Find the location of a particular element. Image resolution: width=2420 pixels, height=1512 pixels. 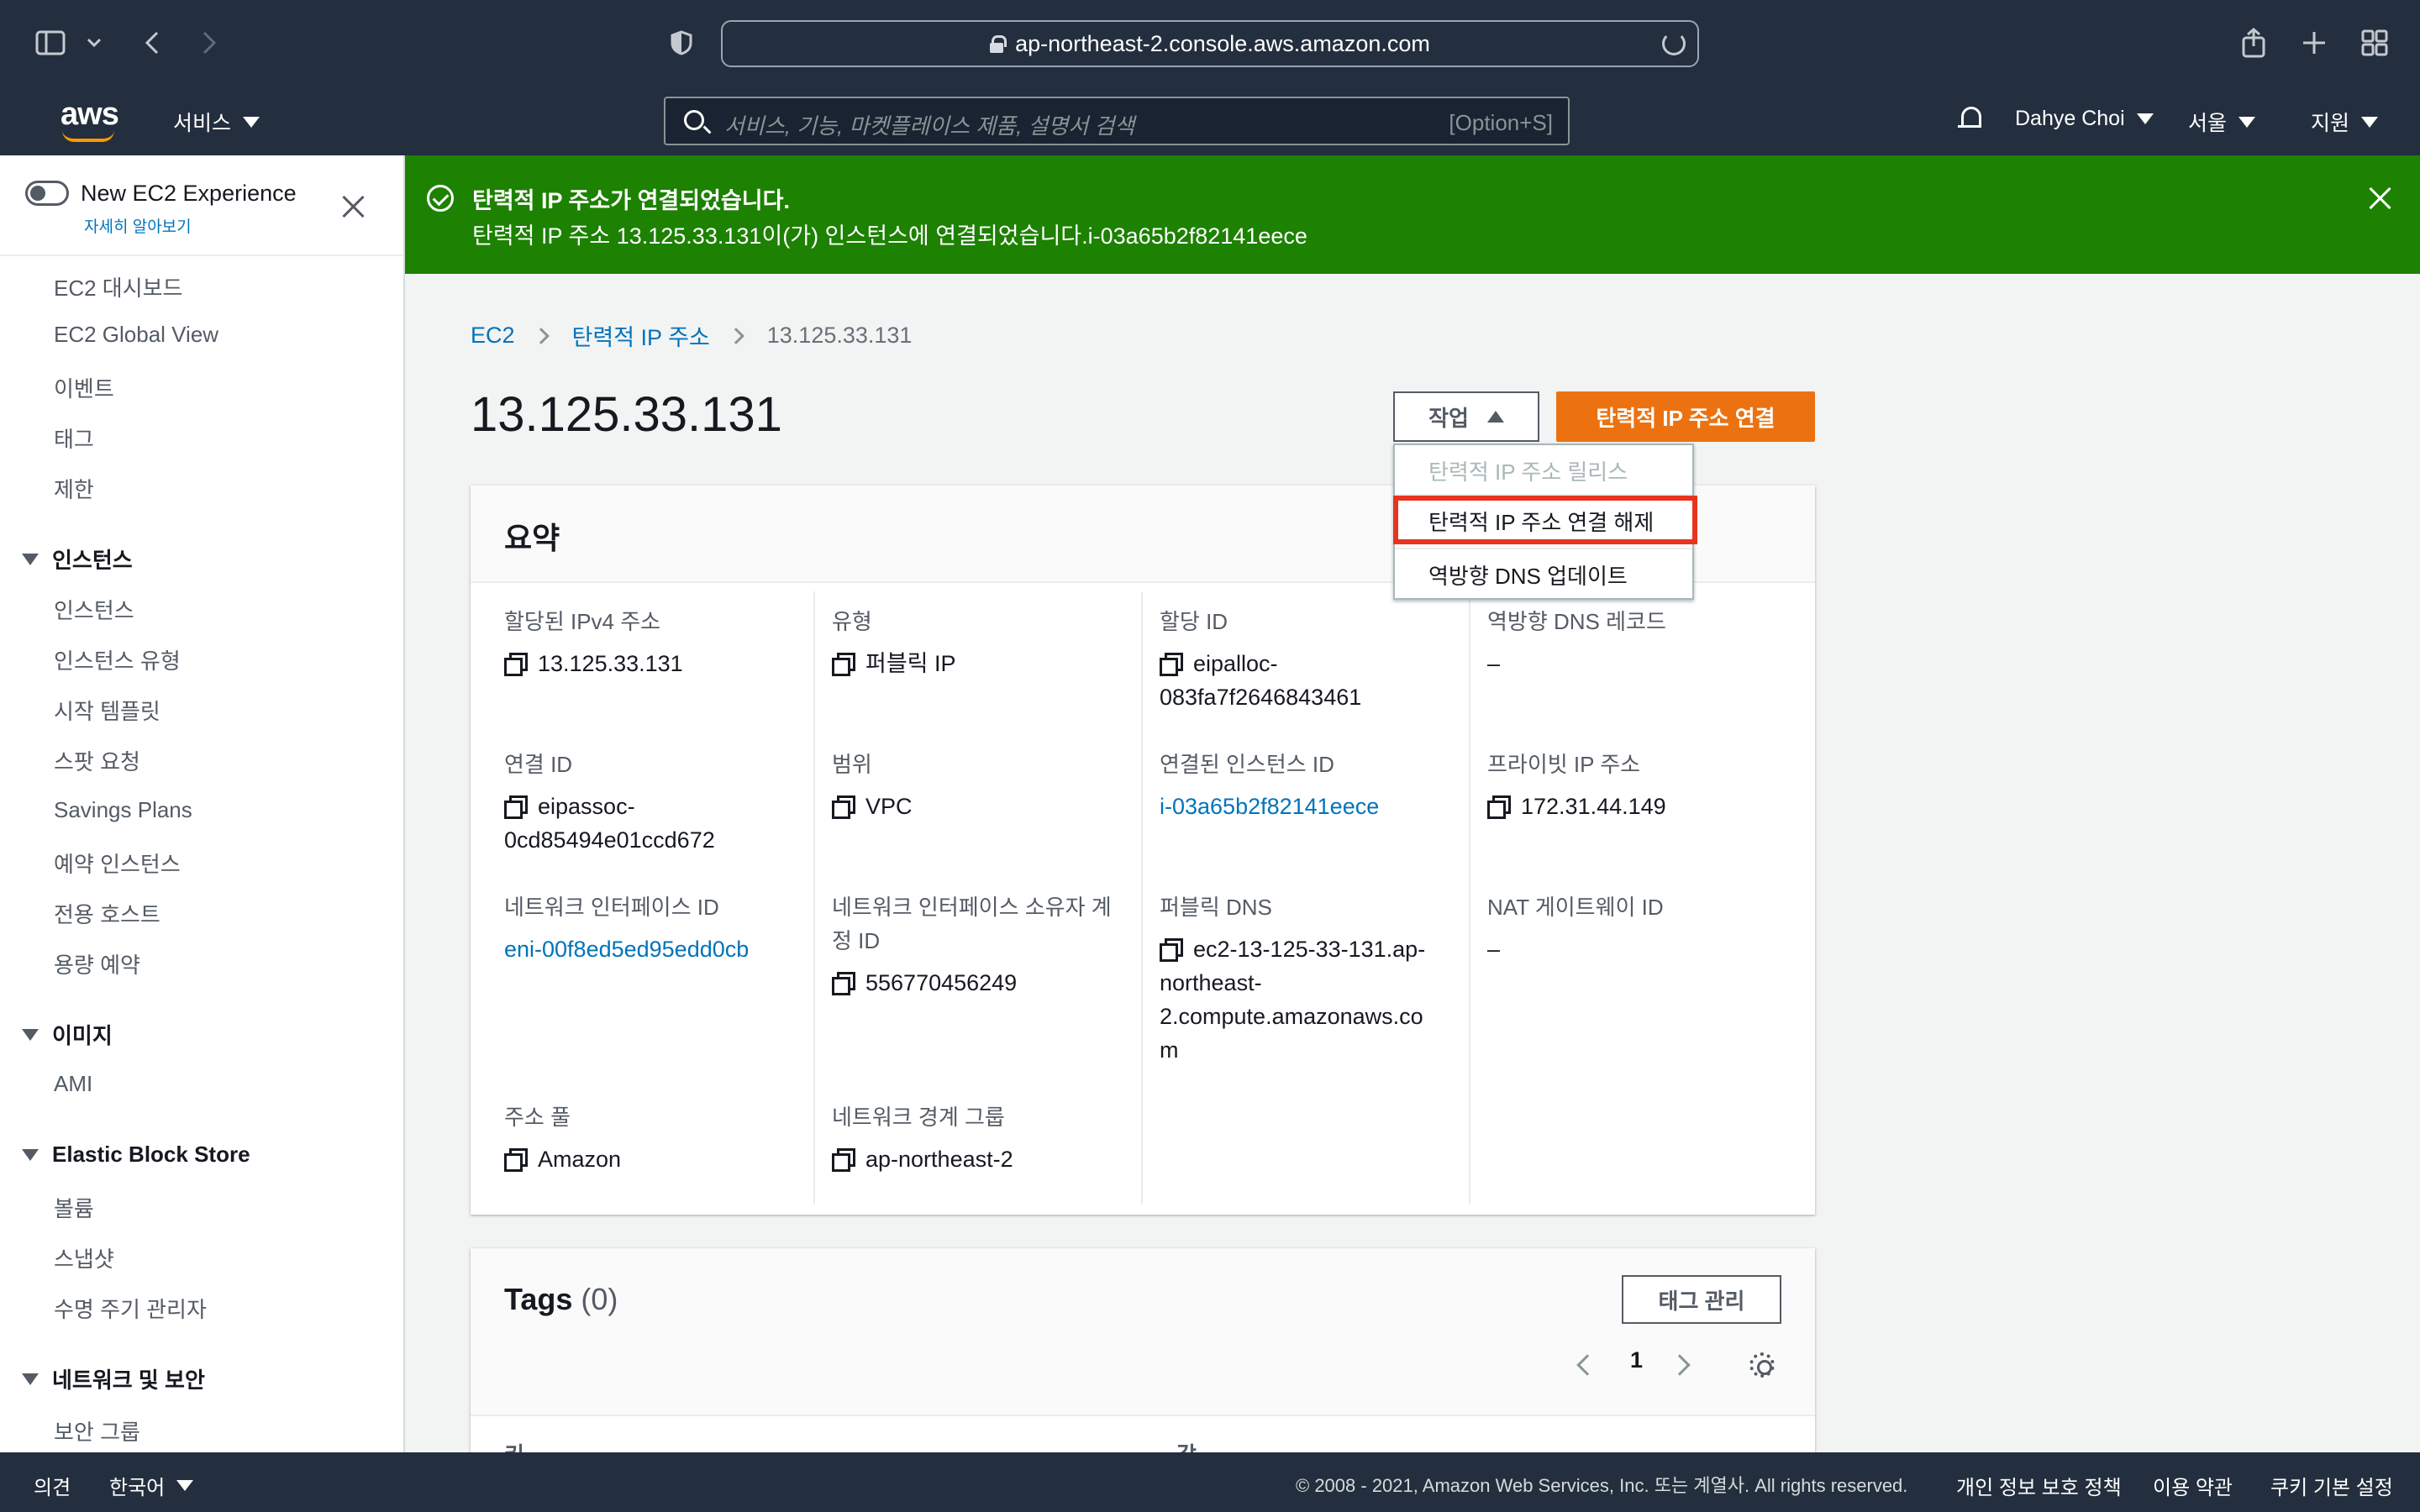

share-icon is located at coordinates (2253, 42).